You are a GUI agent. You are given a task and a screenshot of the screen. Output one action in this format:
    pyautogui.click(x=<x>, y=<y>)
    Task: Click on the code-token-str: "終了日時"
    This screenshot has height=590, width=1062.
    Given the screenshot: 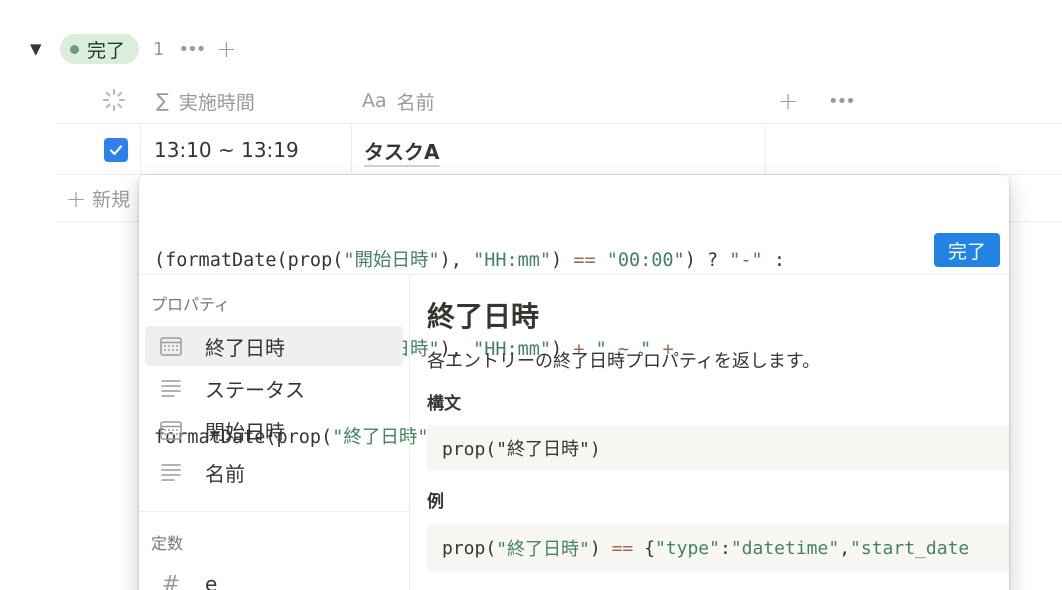 What is the action you would take?
    pyautogui.click(x=543, y=549)
    